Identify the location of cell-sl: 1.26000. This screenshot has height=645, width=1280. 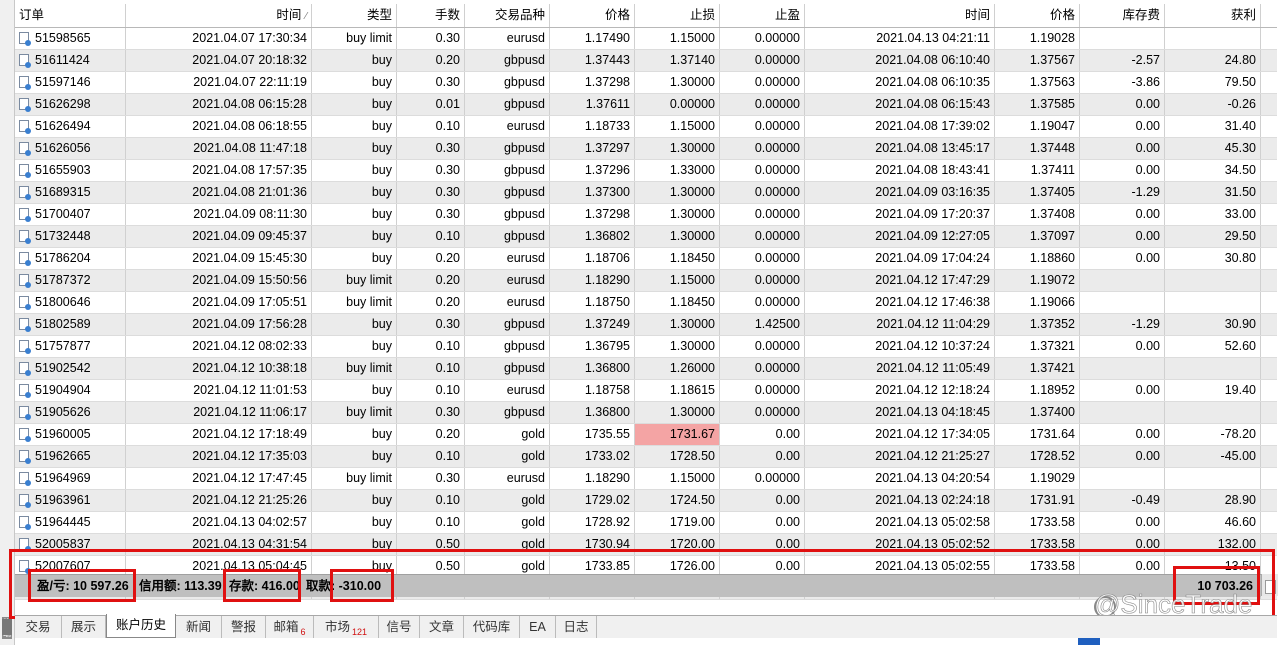
(677, 368).